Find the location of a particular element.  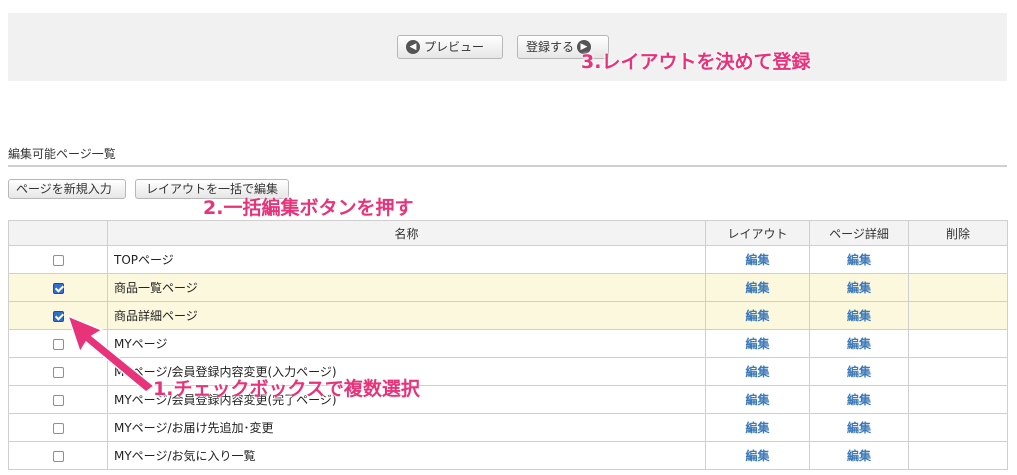

page-name: MYページ/お気に入り一覧 is located at coordinates (406, 455).